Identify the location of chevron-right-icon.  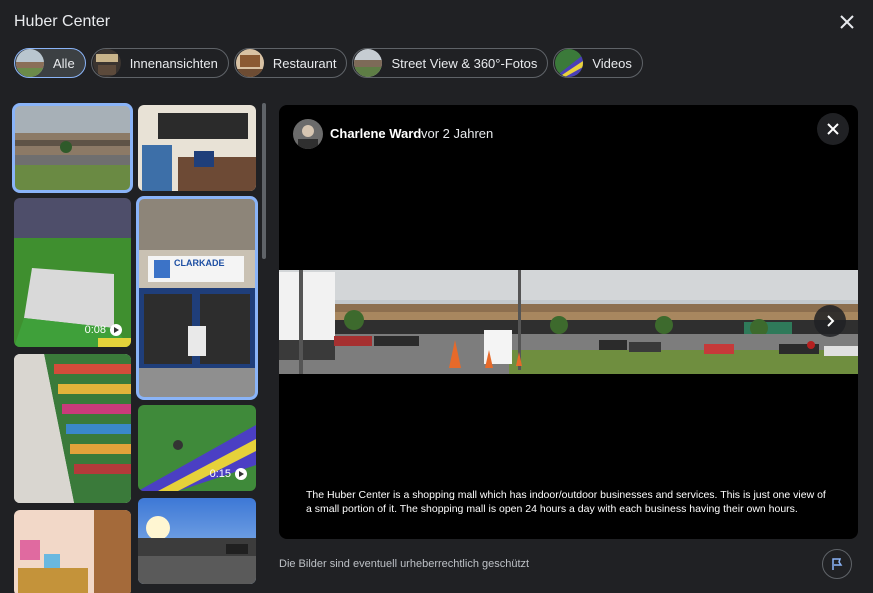
(831, 321).